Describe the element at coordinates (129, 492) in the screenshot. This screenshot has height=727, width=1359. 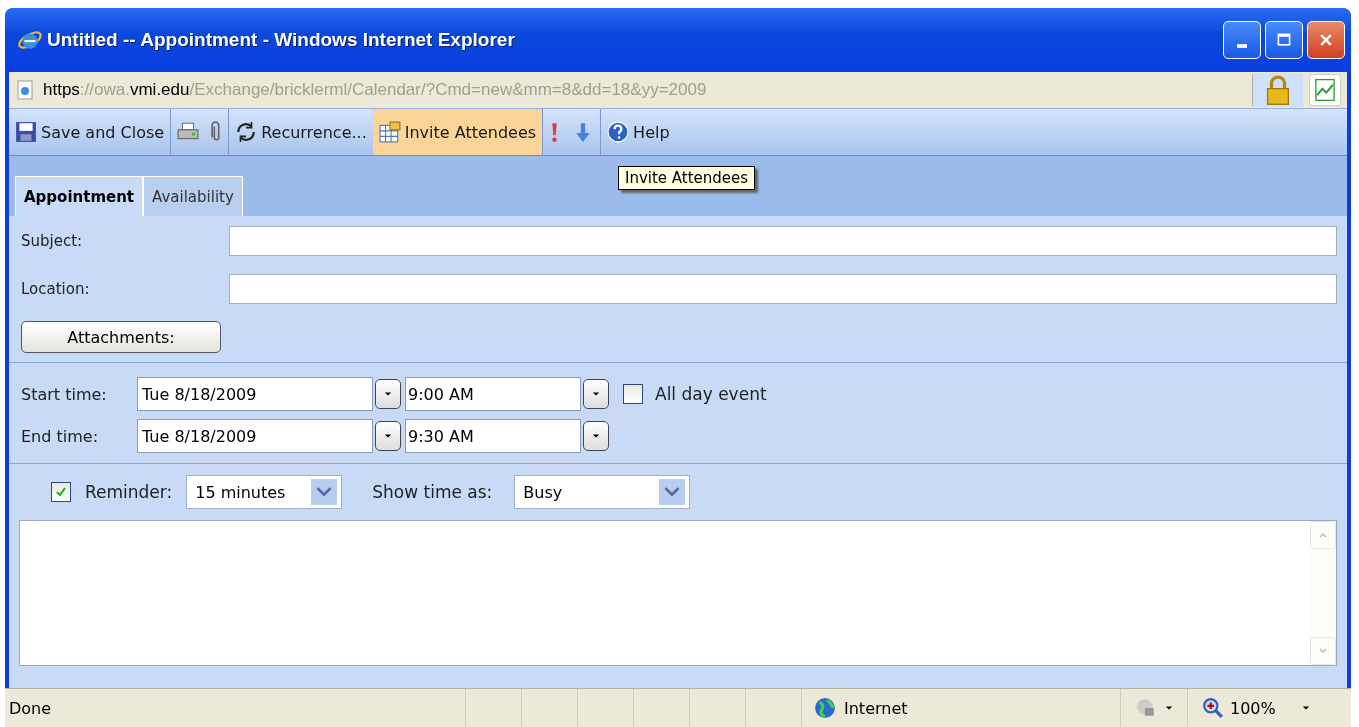
I see `checkbox-label: Reminder:` at that location.